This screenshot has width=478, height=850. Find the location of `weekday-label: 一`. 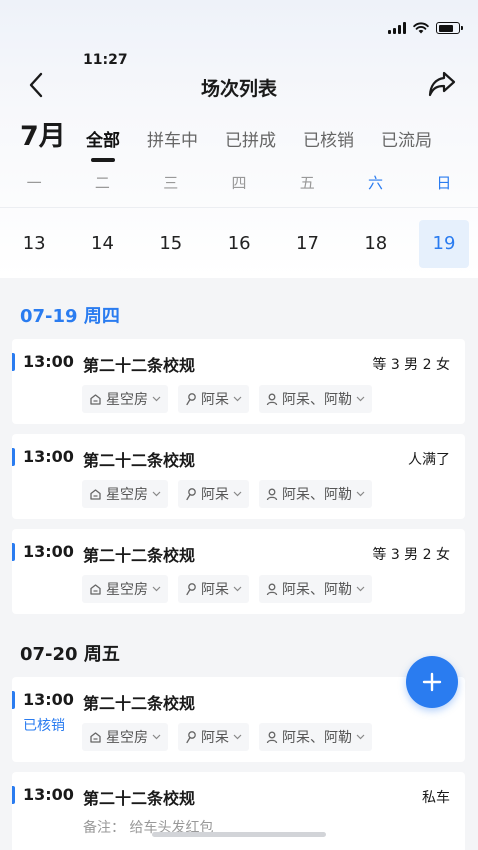

weekday-label: 一 is located at coordinates (34, 183).